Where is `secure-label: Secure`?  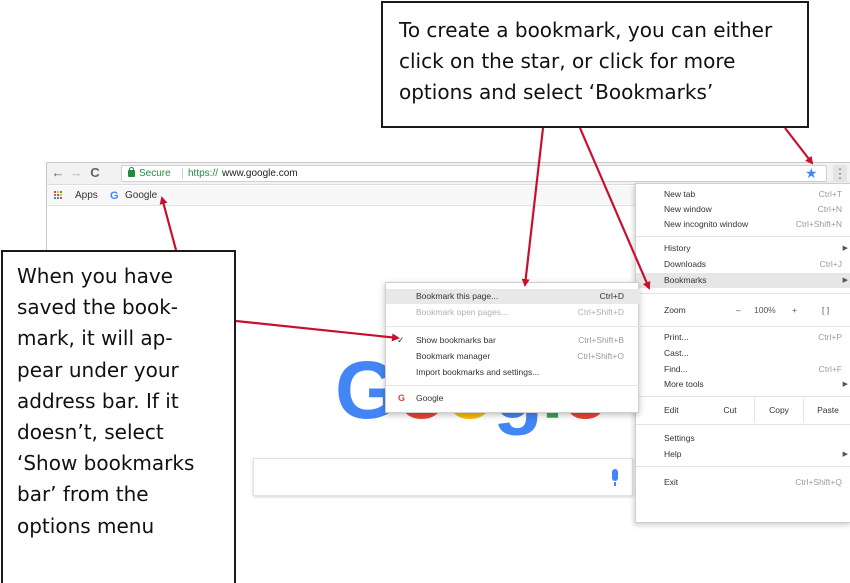
secure-label: Secure is located at coordinates (155, 173).